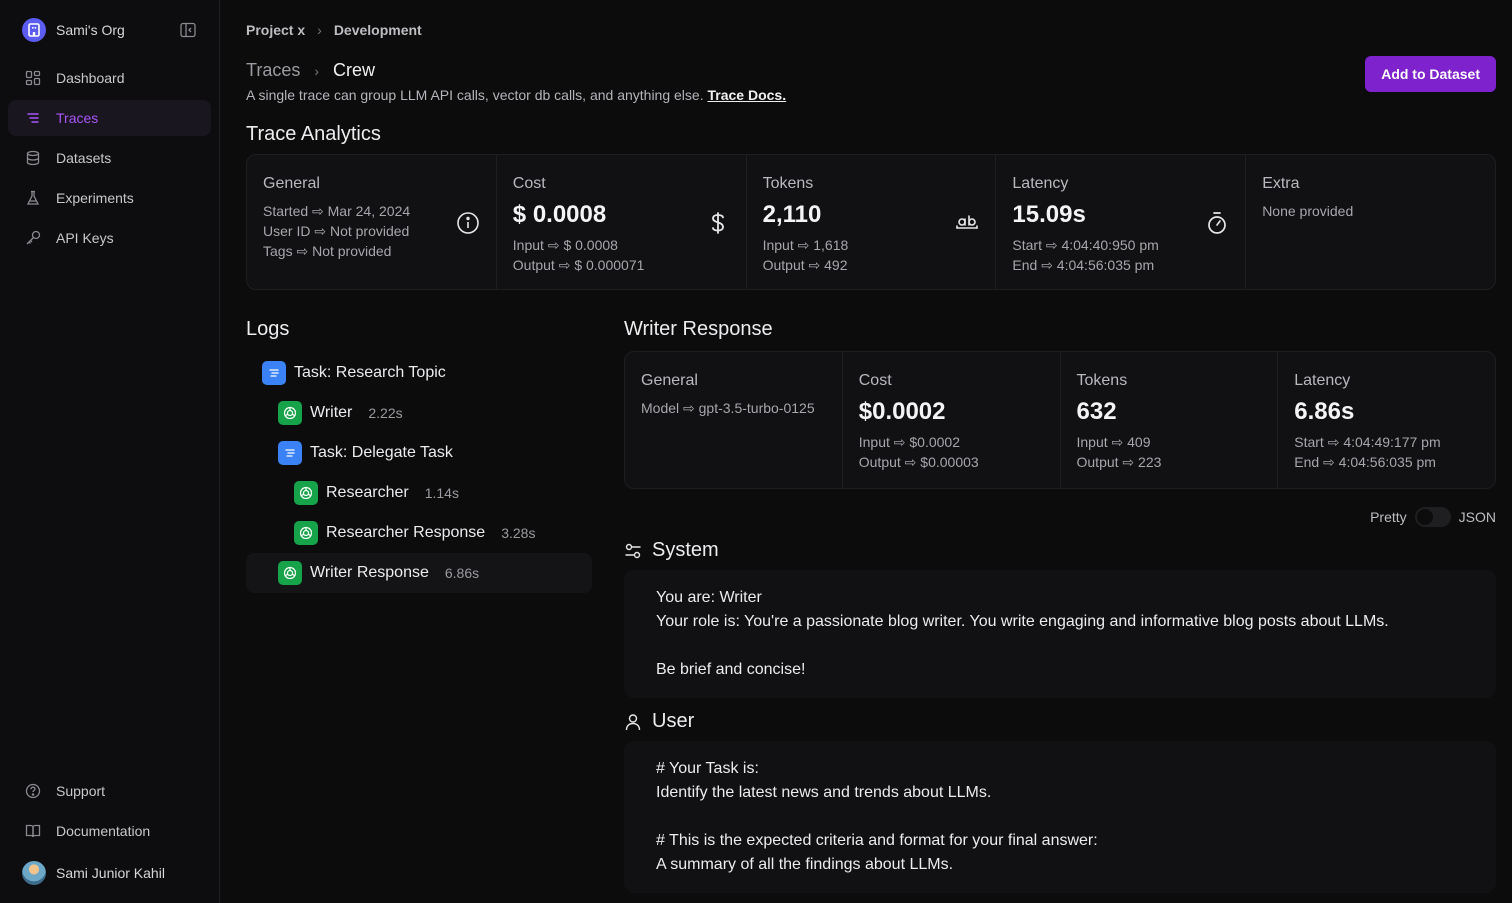 The width and height of the screenshot is (1512, 903). I want to click on span-cost-value: $0.0002, so click(902, 411).